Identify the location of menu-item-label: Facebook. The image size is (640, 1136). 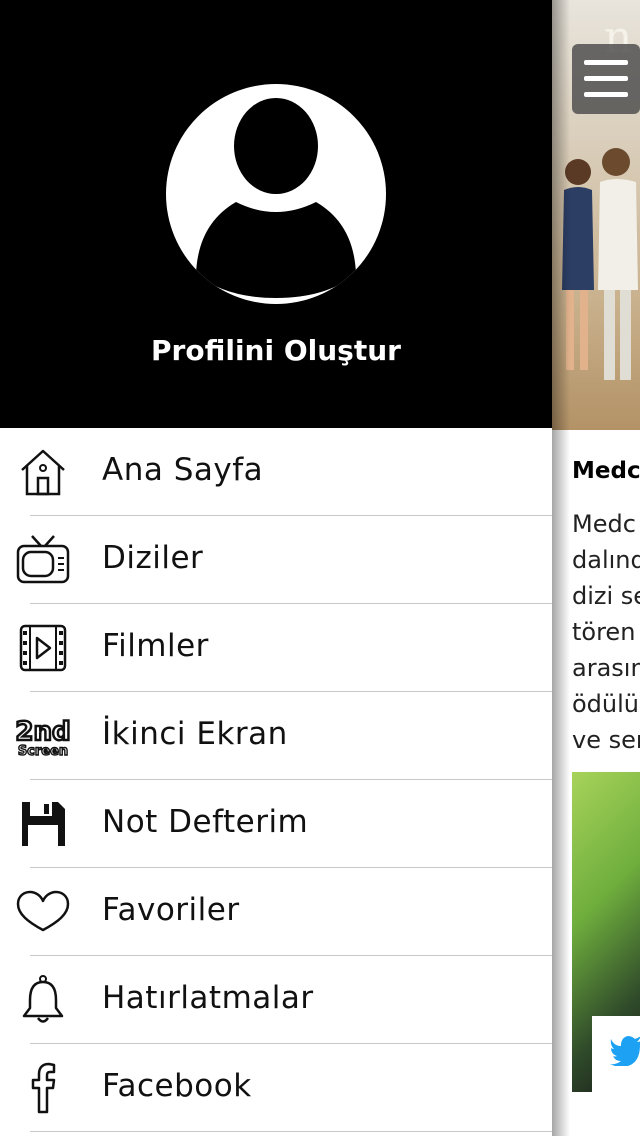
(177, 1086).